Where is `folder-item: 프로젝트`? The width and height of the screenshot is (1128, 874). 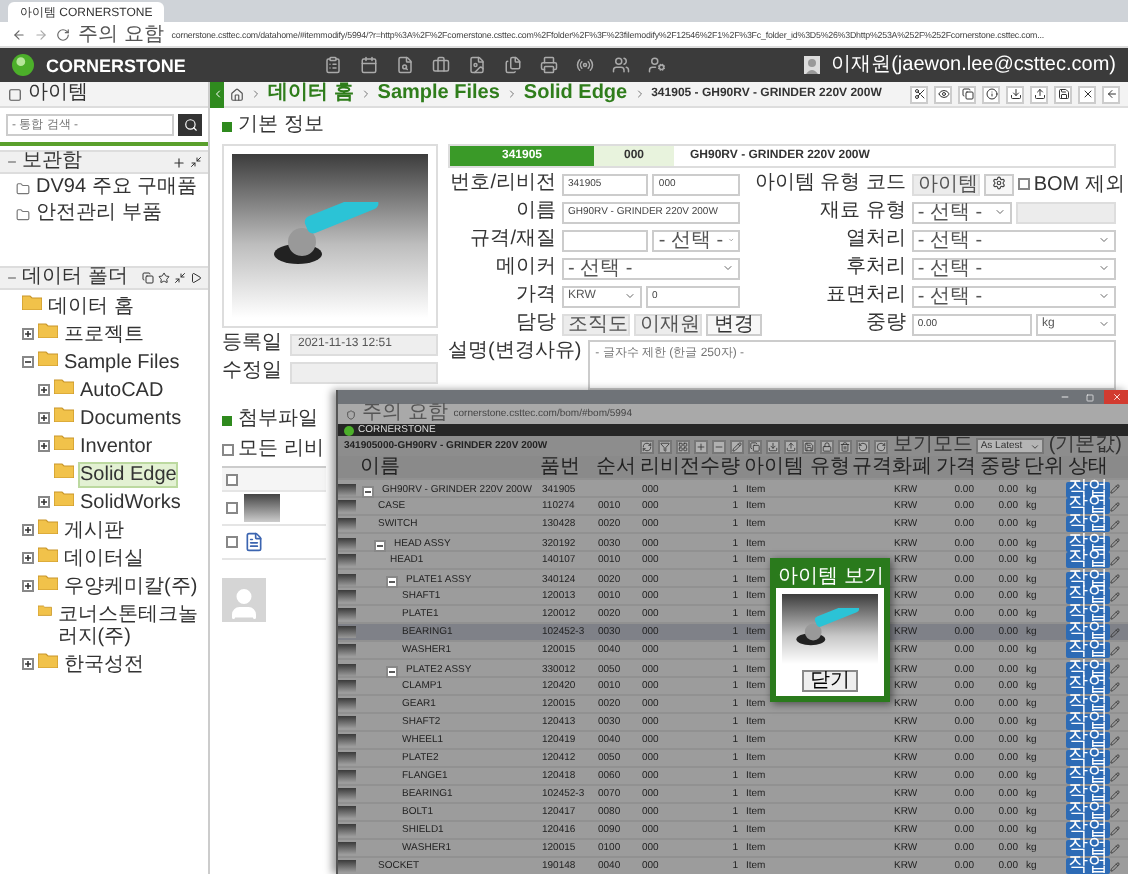 folder-item: 프로젝트 is located at coordinates (104, 335).